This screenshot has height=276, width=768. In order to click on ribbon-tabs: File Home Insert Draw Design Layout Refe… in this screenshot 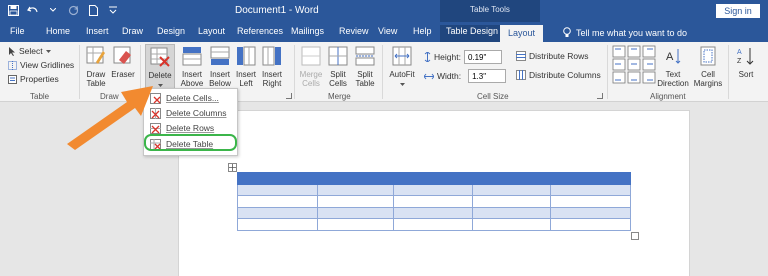, I will do `click(384, 32)`.